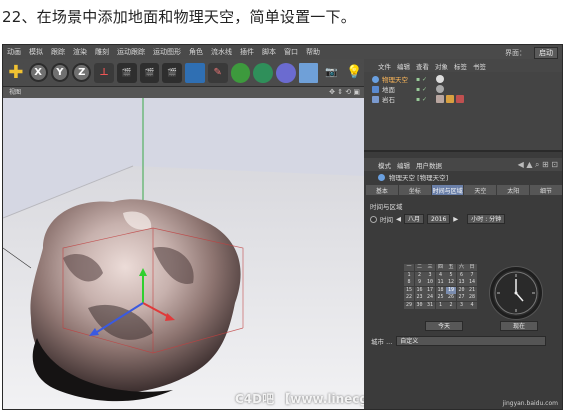  Describe the element at coordinates (60, 72) in the screenshot. I see `axis-y-button: Y` at that location.